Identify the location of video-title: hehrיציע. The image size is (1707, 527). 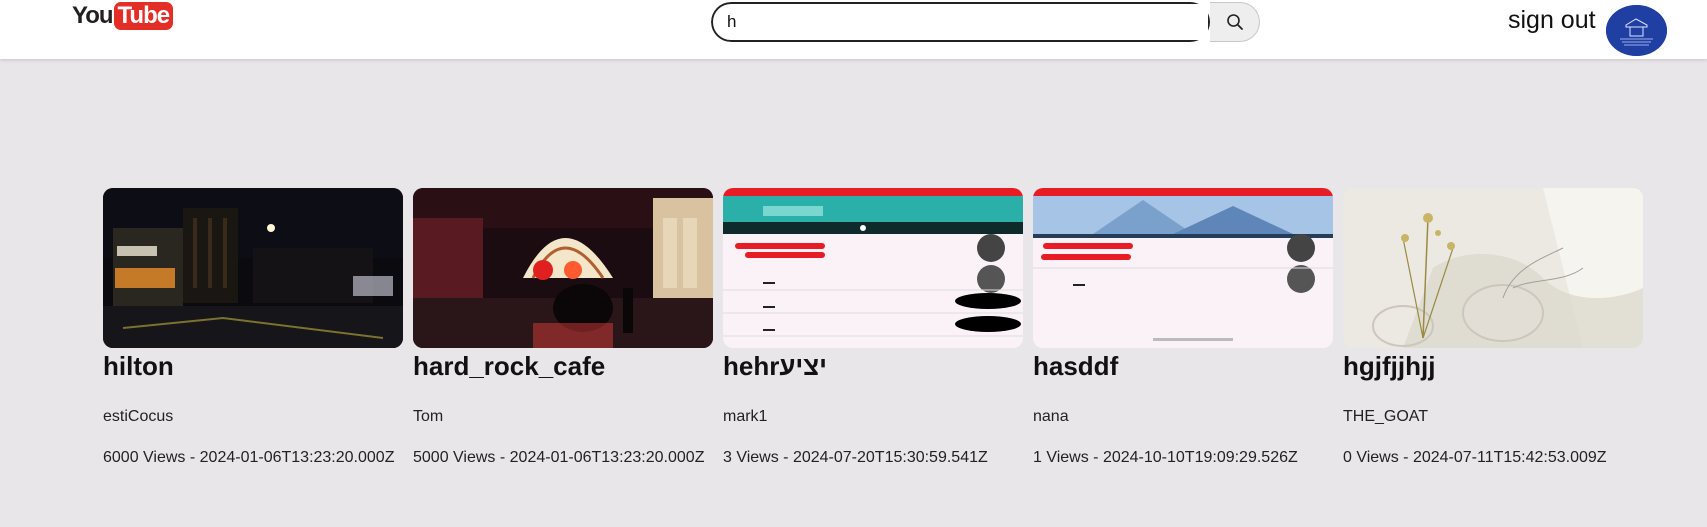
(775, 366).